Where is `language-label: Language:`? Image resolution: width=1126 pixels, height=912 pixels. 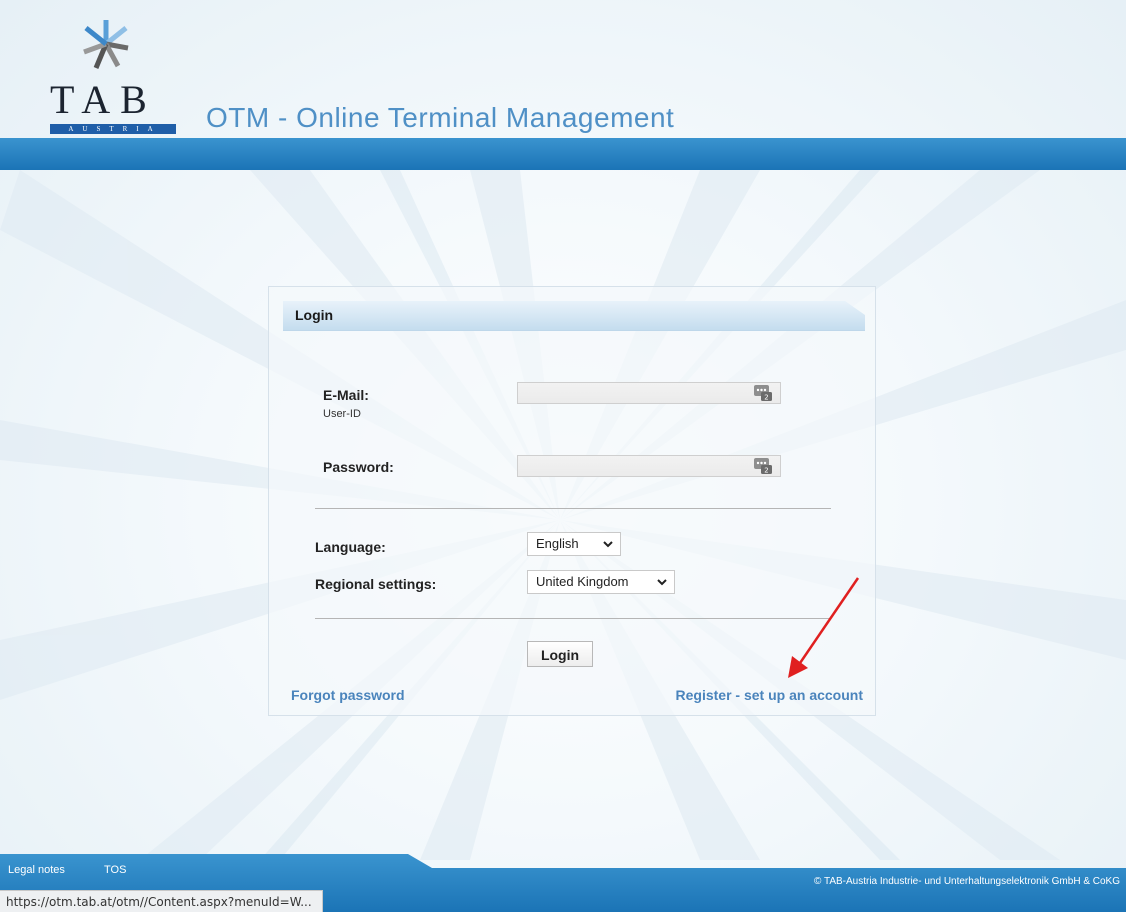 language-label: Language: is located at coordinates (350, 547).